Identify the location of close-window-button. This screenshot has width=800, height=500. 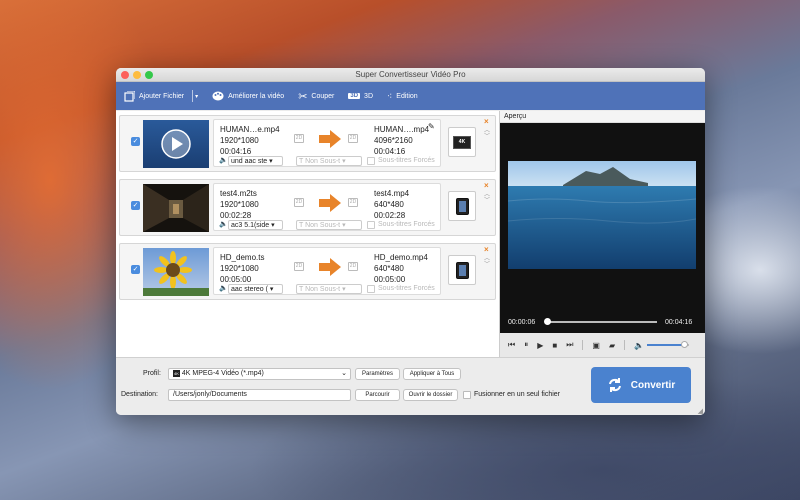
(125, 75).